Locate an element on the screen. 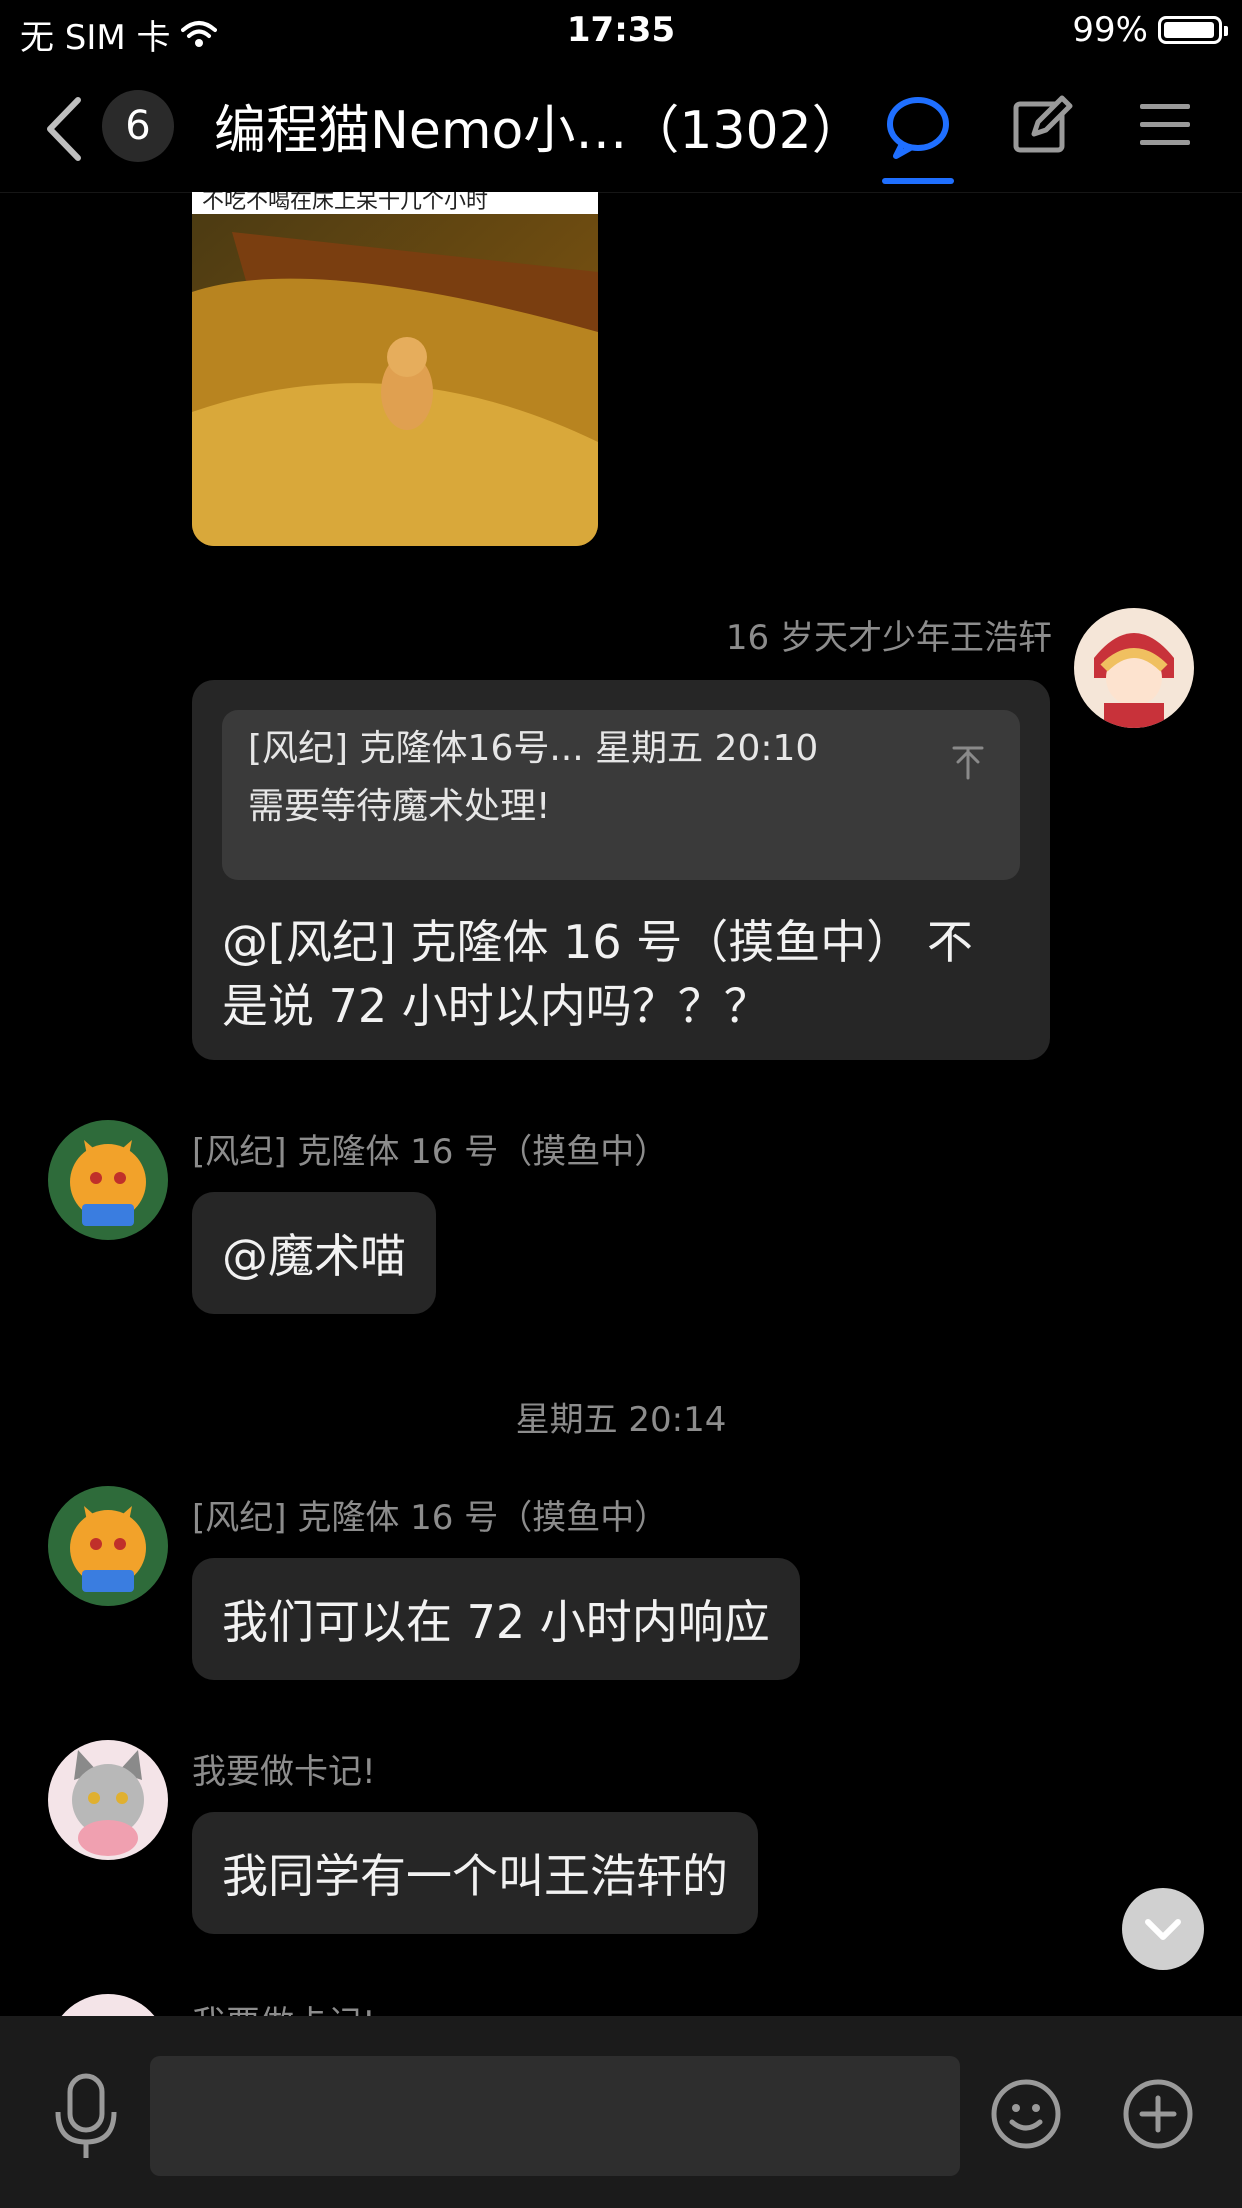 The height and width of the screenshot is (2208, 1242). image-message: 不吃不喝在床上呆十几个小时 is located at coordinates (395, 369).